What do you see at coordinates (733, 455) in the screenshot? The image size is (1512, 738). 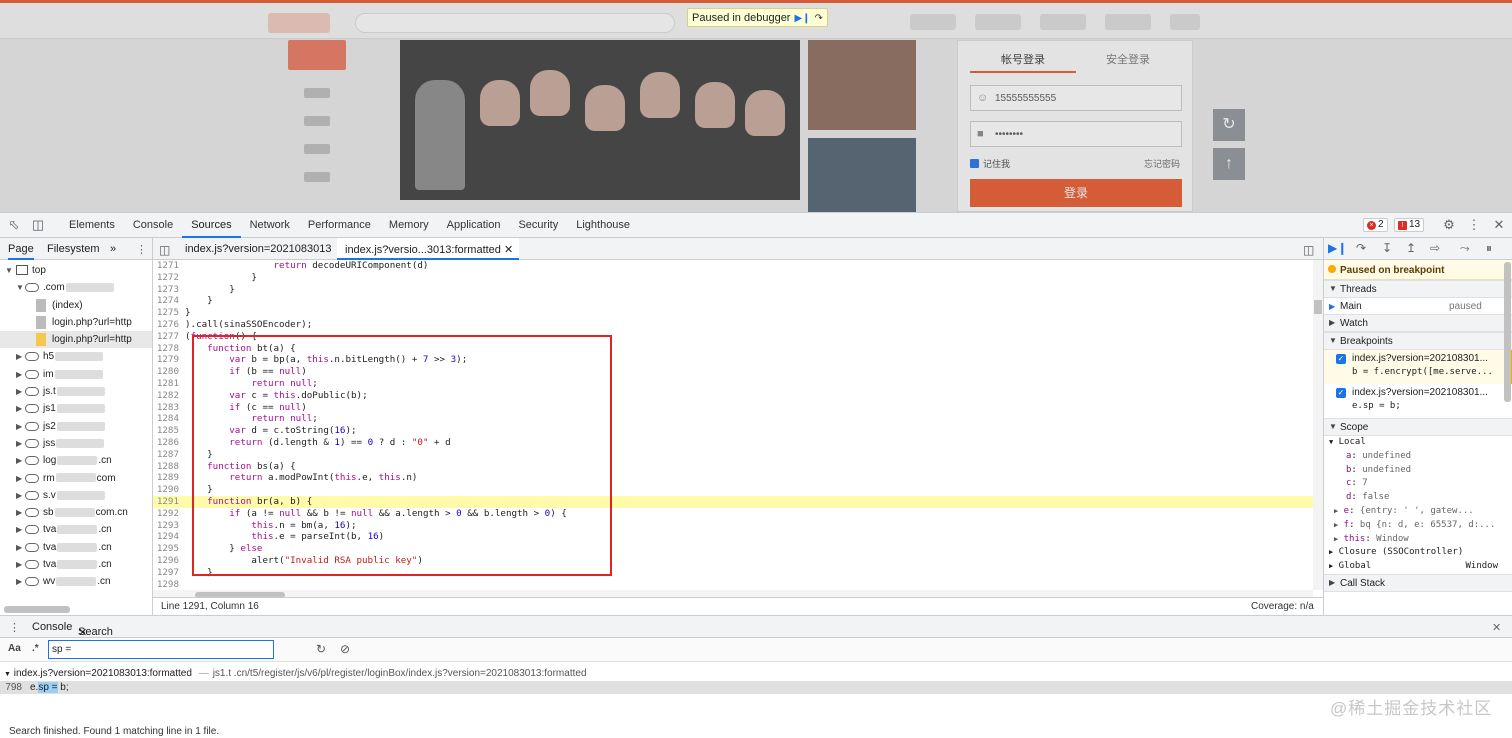 I see `code-line: 1287 }` at bounding box center [733, 455].